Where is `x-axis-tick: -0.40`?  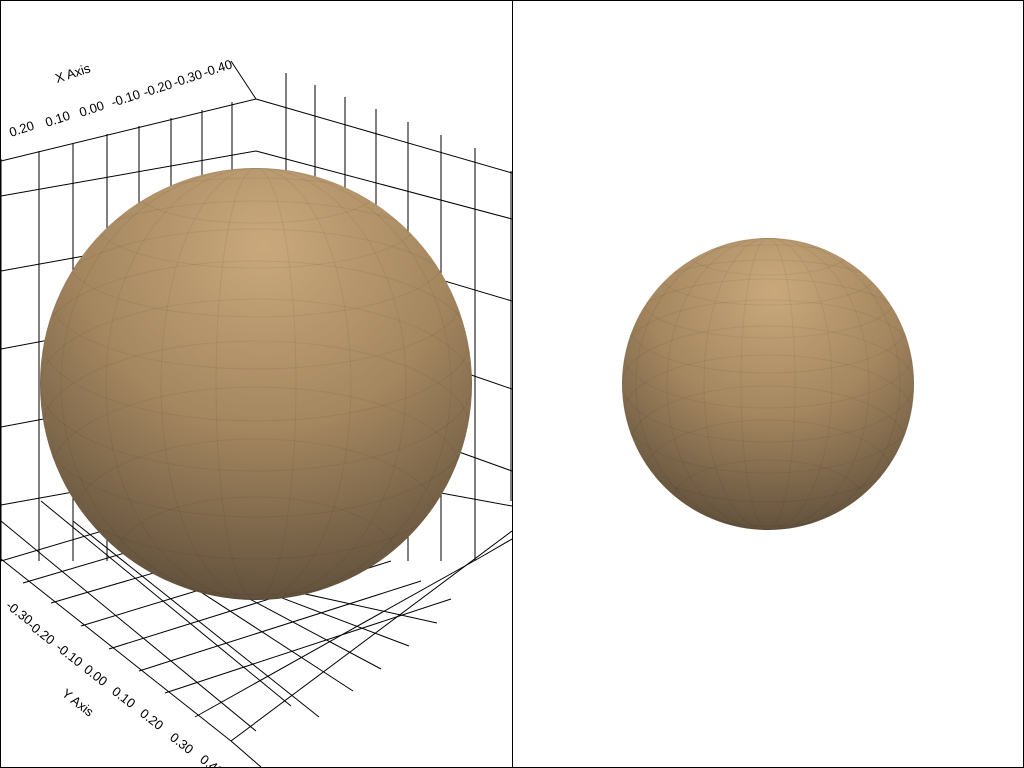 x-axis-tick: -0.40 is located at coordinates (217, 67).